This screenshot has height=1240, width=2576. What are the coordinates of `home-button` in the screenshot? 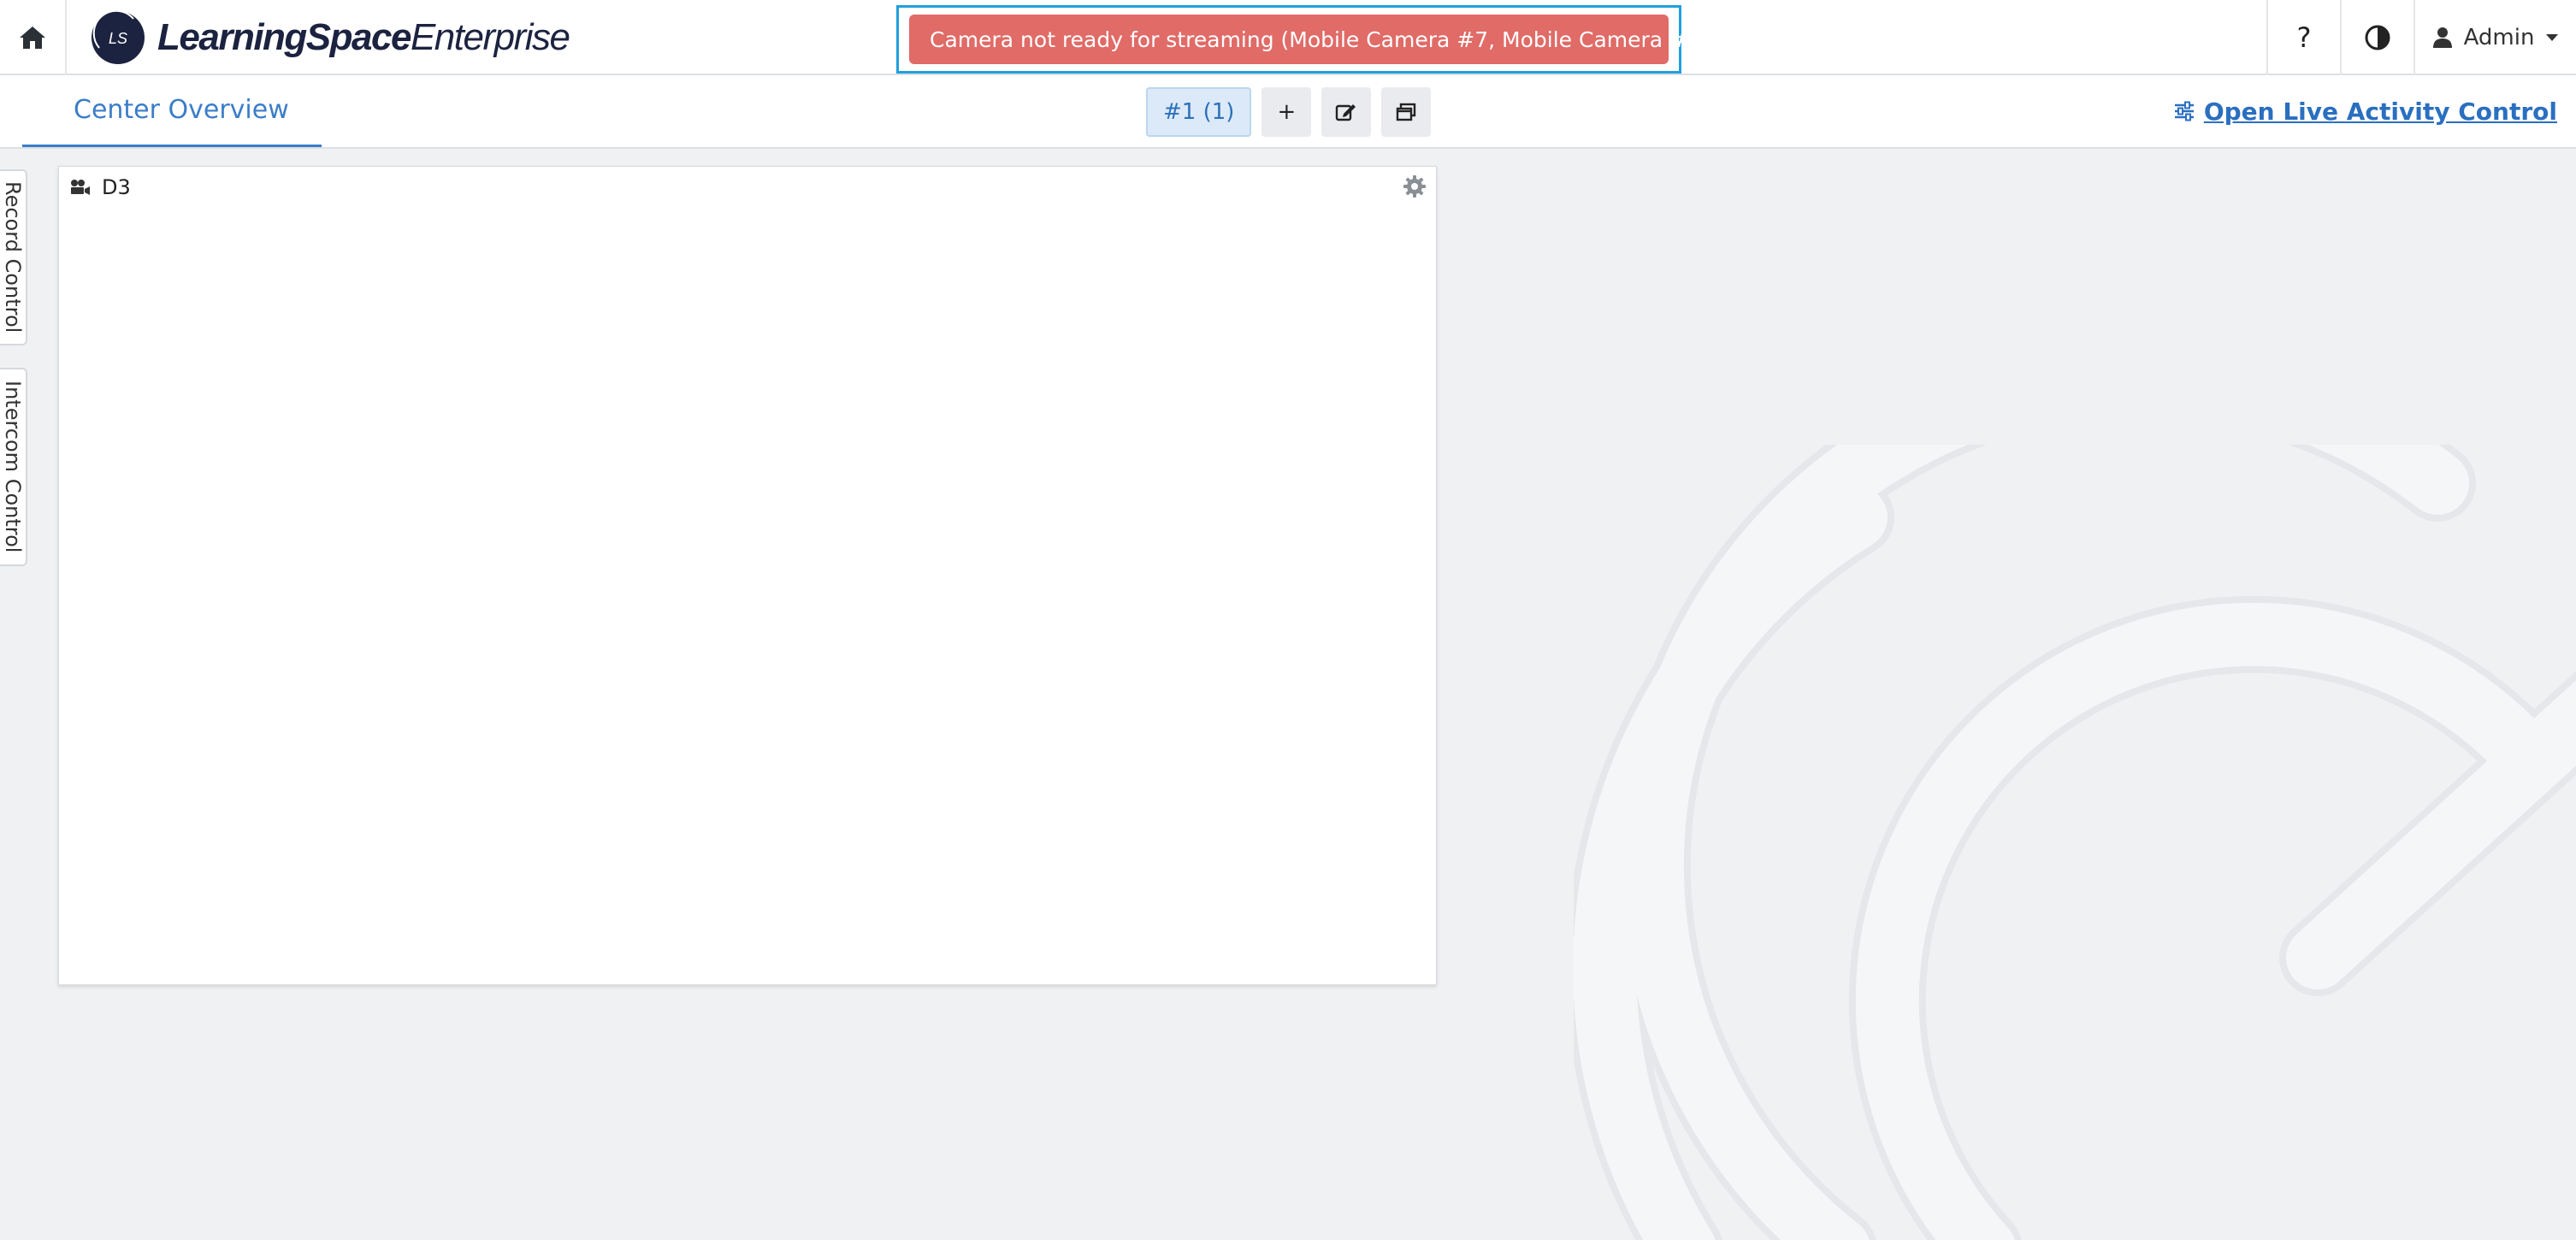 It's located at (33, 37).